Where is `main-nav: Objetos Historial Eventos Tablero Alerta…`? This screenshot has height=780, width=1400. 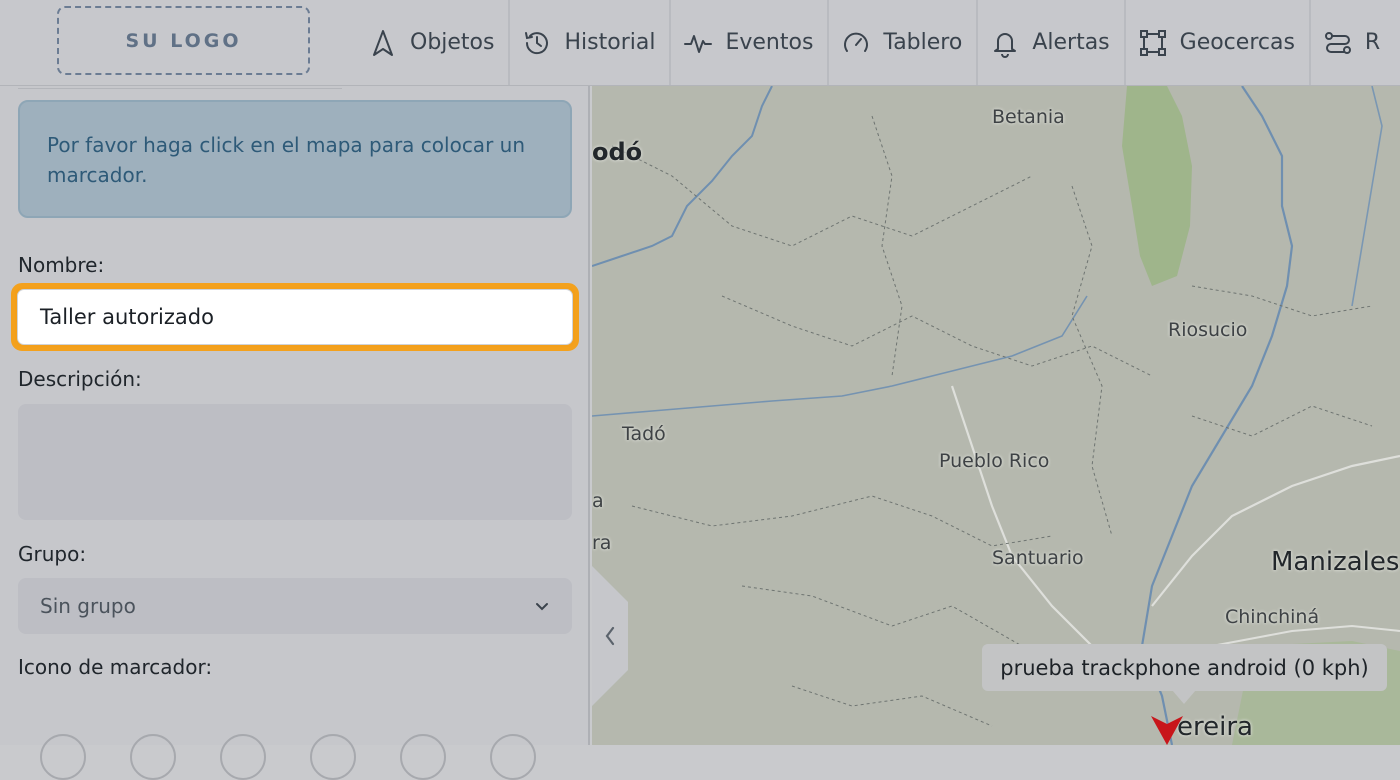
main-nav: Objetos Historial Eventos Tablero Alerta… is located at coordinates (877, 42).